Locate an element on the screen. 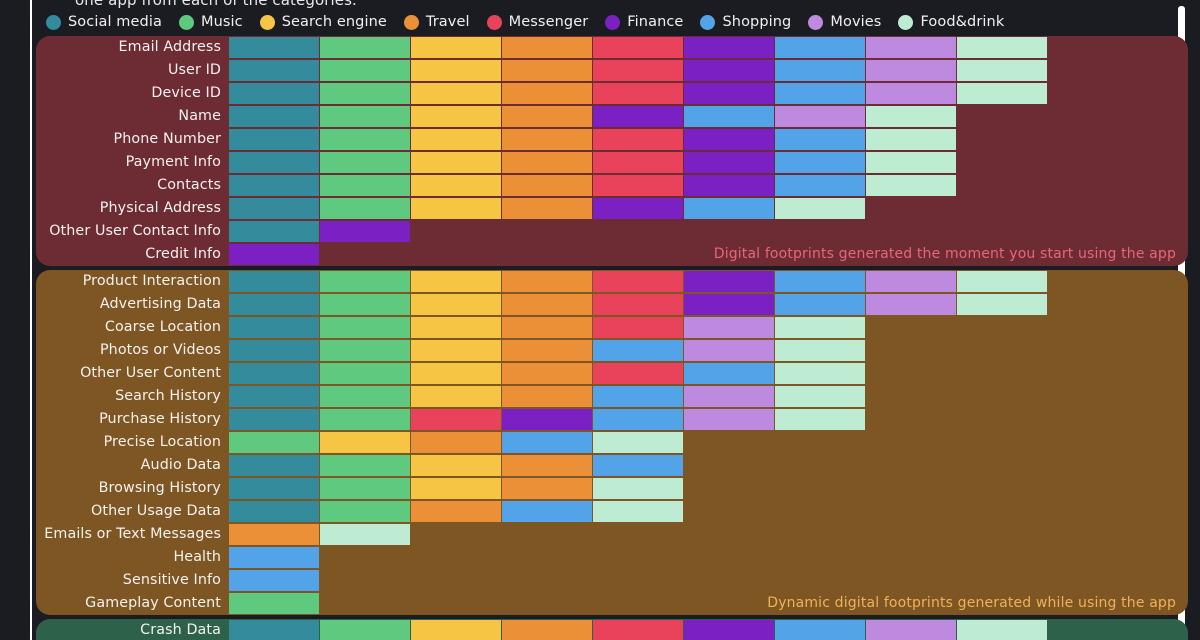  legend-item-movies: Movies is located at coordinates (844, 22).